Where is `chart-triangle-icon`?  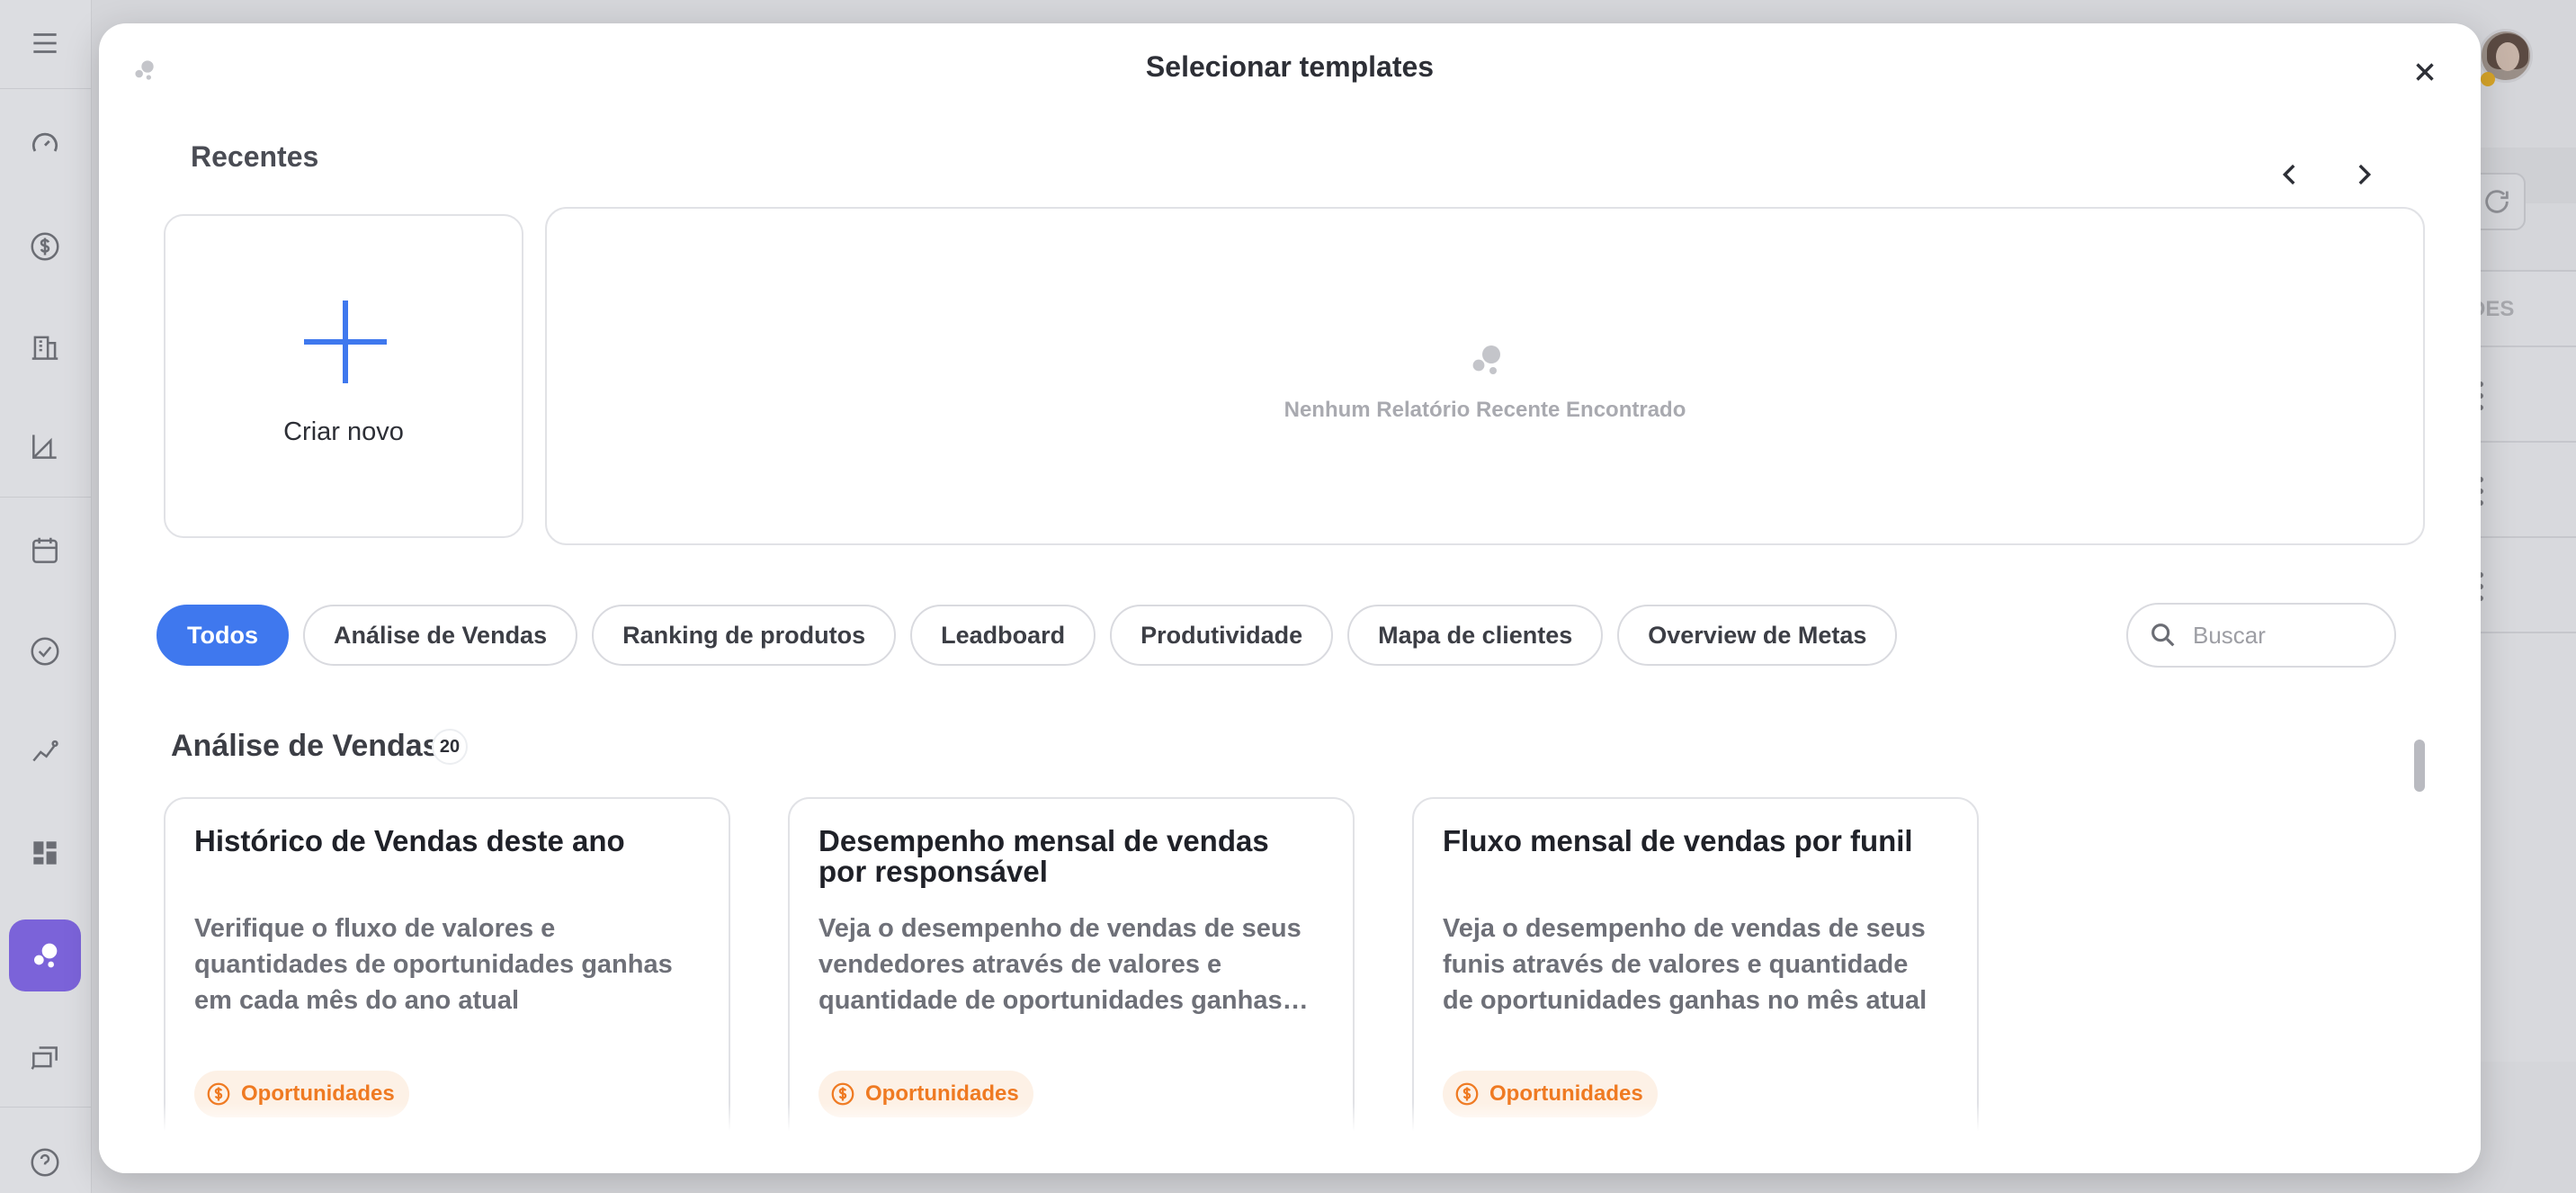 chart-triangle-icon is located at coordinates (45, 446).